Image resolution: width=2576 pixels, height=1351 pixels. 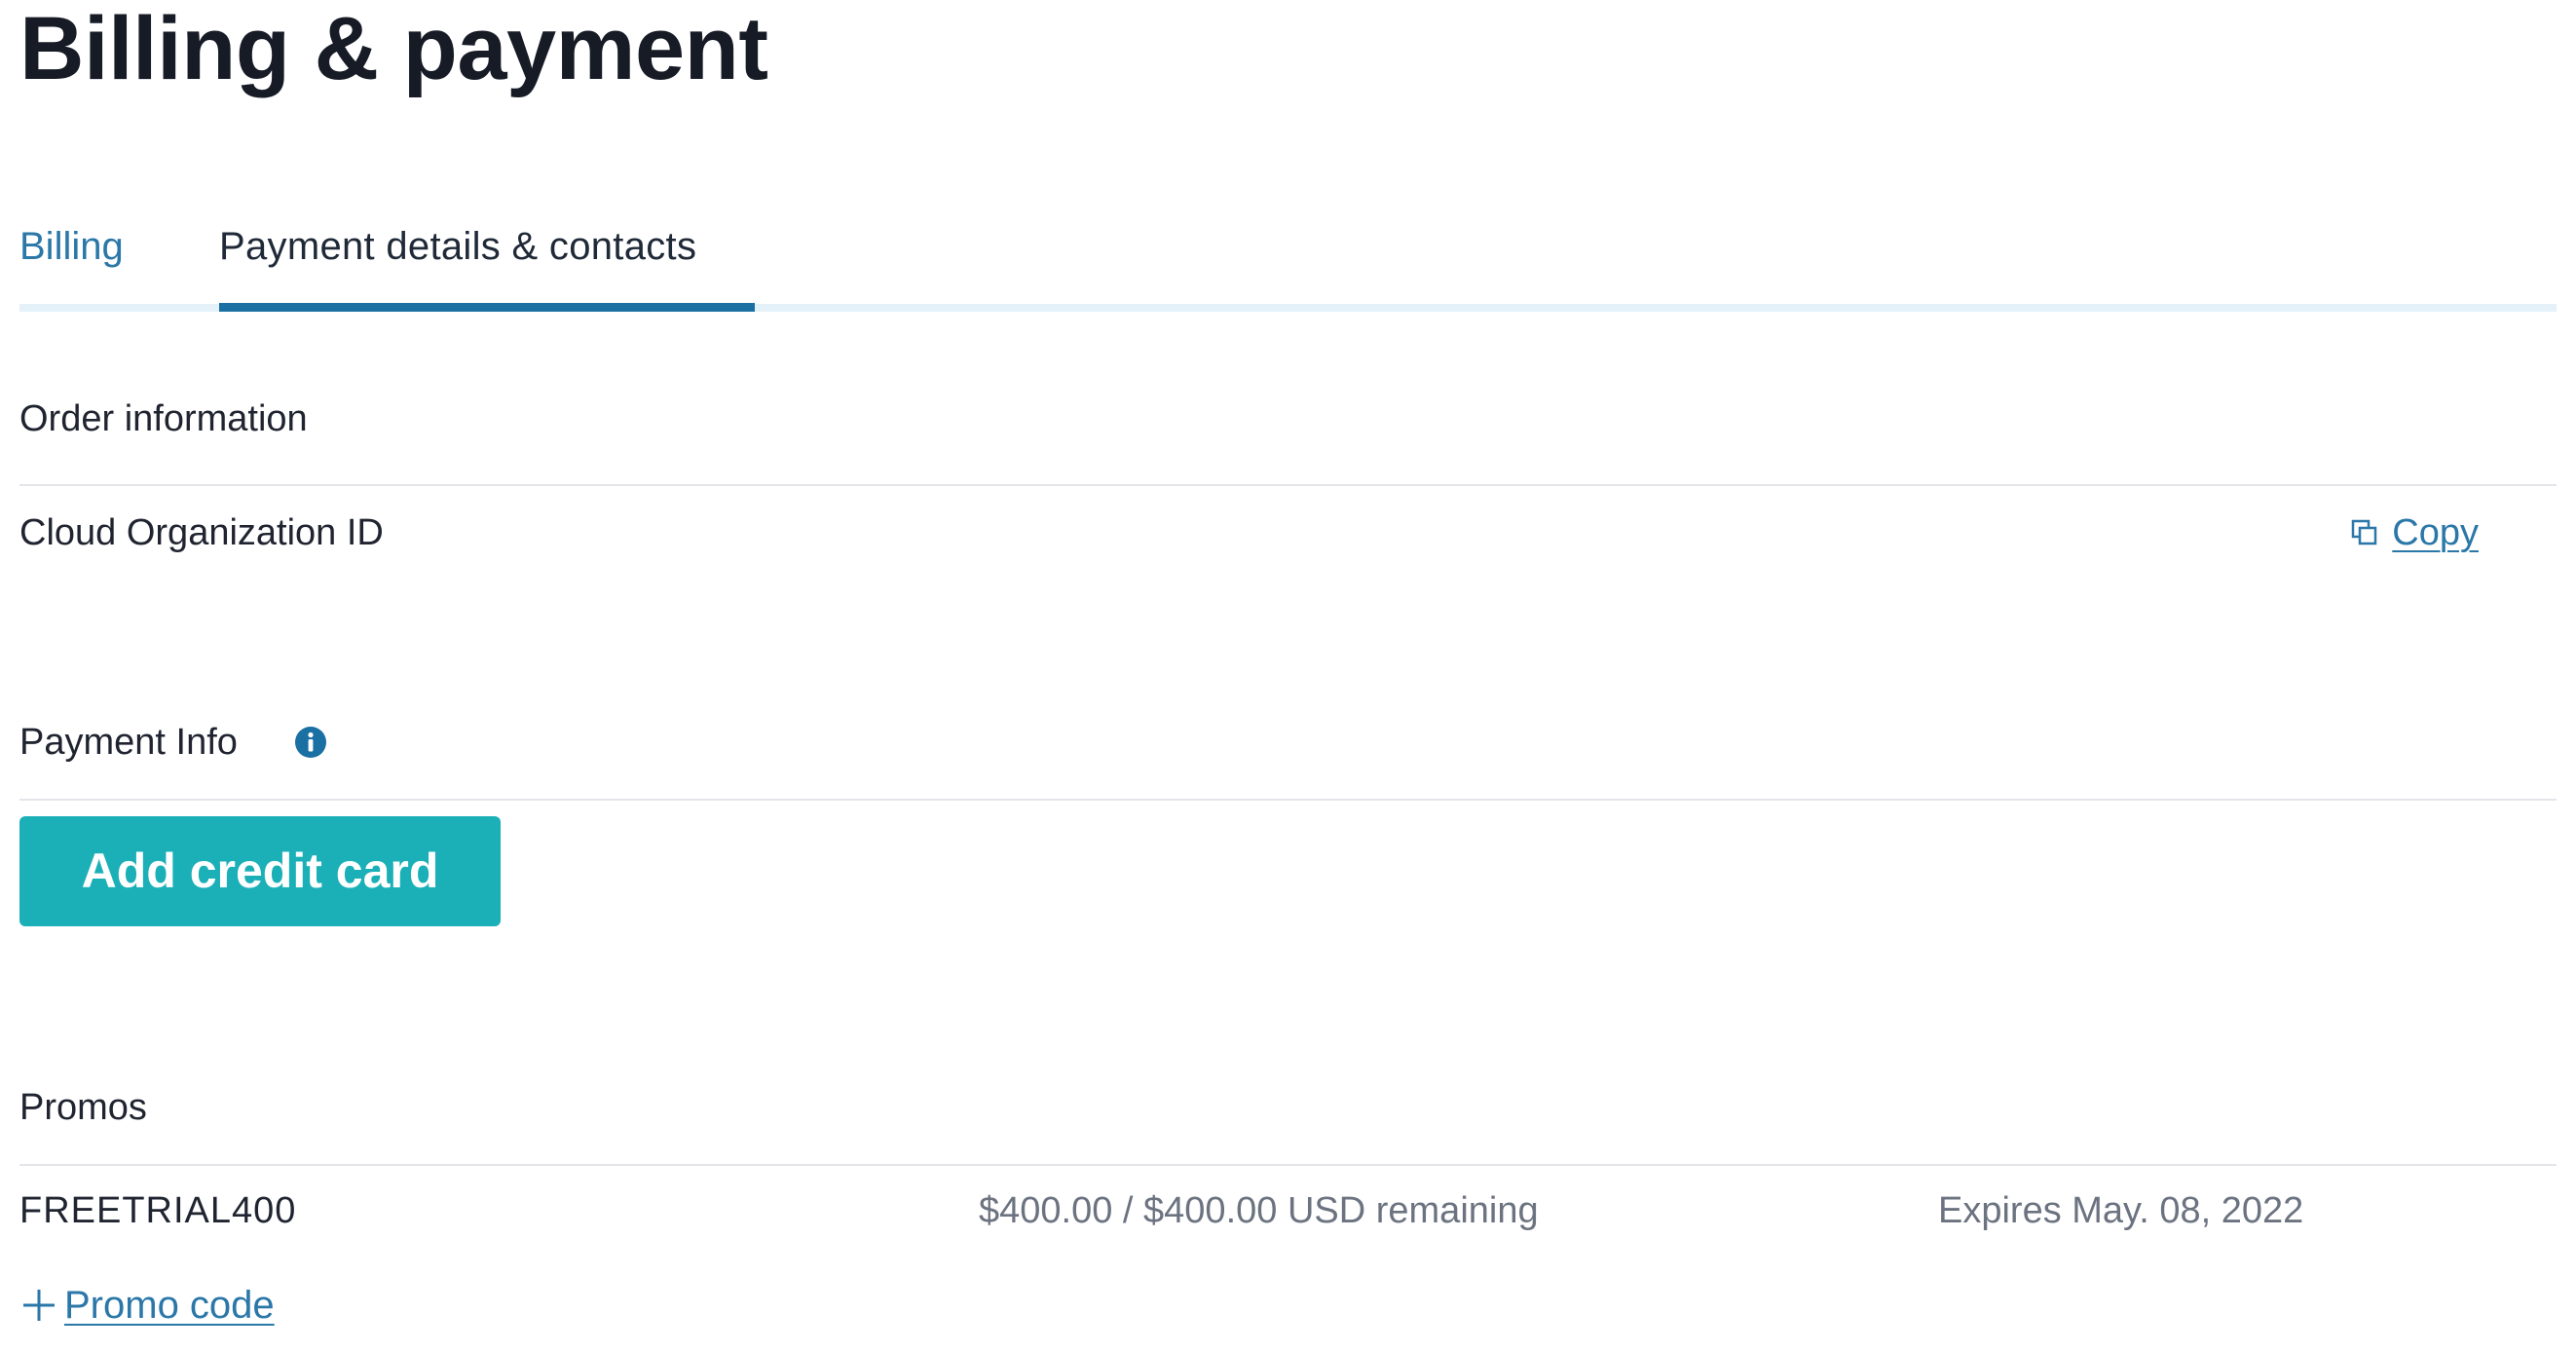 I want to click on add-promo-code-link: Promo code, so click(x=147, y=1306).